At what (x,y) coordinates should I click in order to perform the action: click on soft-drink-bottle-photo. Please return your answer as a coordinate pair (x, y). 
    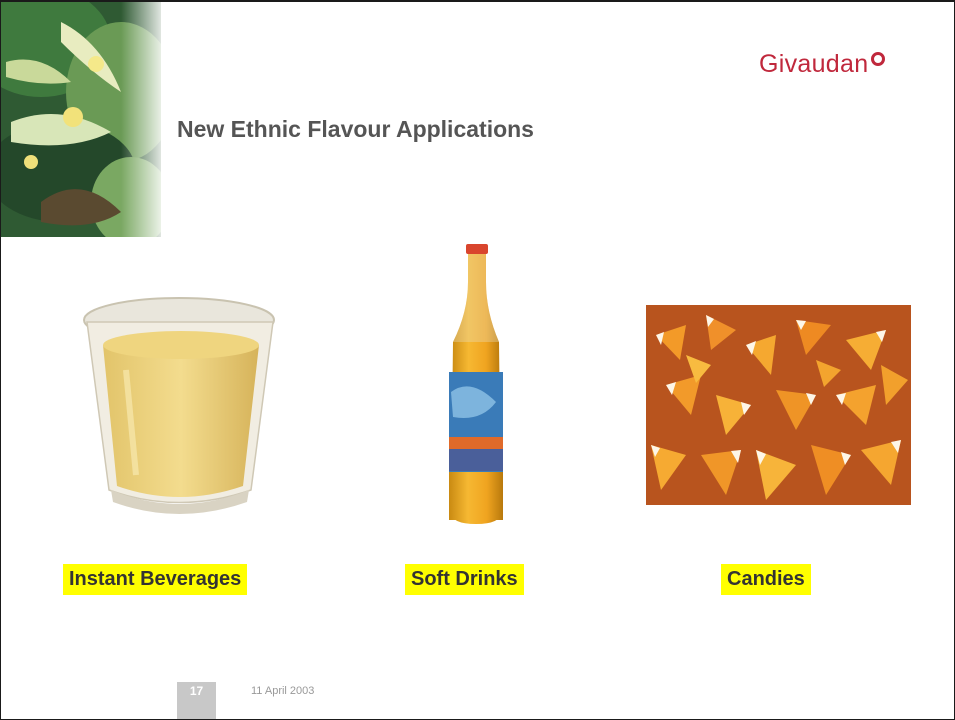
    Looking at the image, I should click on (476, 384).